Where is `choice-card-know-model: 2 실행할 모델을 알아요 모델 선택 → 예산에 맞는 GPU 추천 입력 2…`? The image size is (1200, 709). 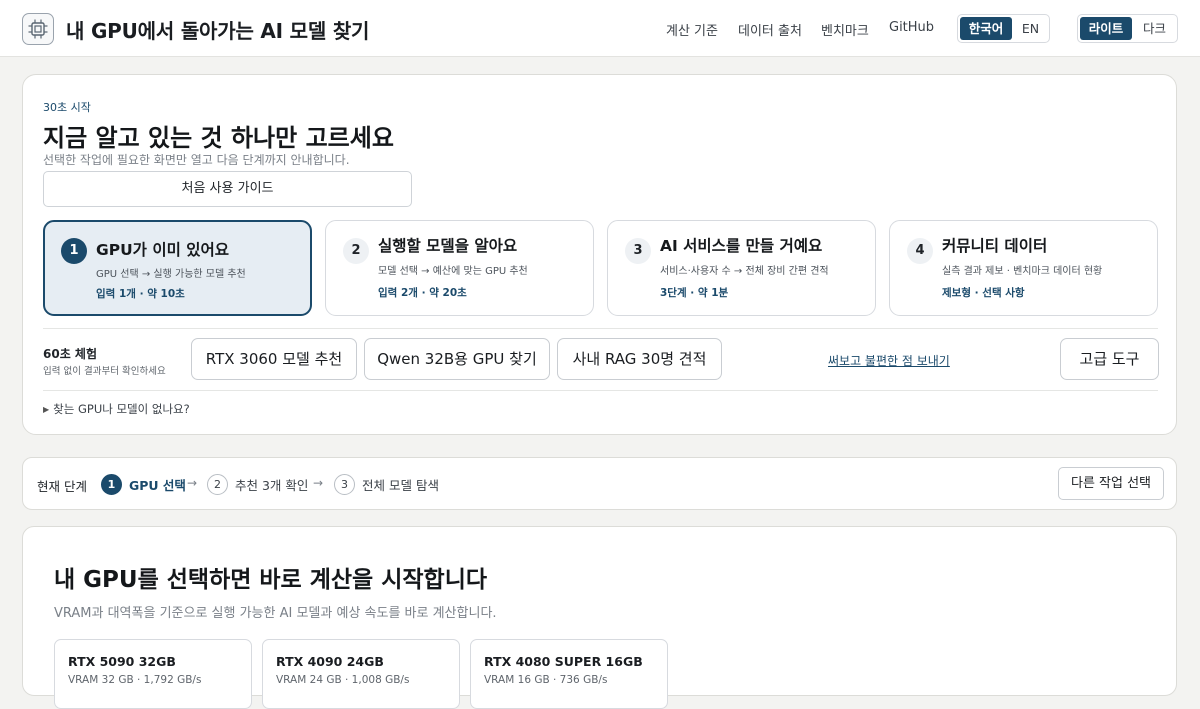
choice-card-know-model: 2 실행할 모델을 알아요 모델 선택 → 예산에 맞는 GPU 추천 입력 2… is located at coordinates (459, 268).